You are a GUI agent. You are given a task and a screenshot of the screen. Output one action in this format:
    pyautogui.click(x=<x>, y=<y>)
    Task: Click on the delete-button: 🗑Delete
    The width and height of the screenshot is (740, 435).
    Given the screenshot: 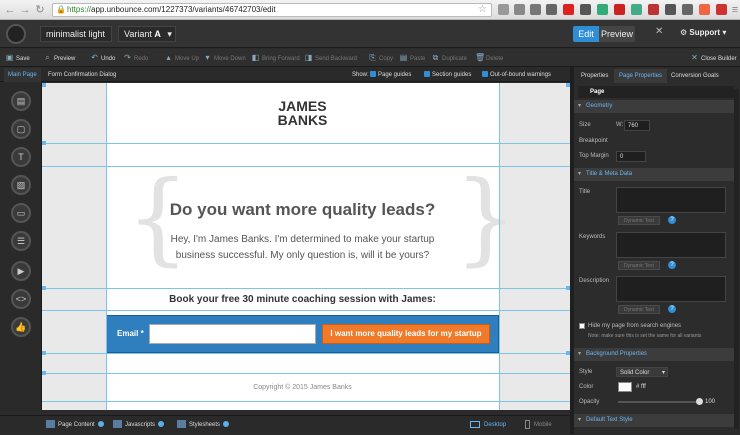 What is the action you would take?
    pyautogui.click(x=489, y=58)
    